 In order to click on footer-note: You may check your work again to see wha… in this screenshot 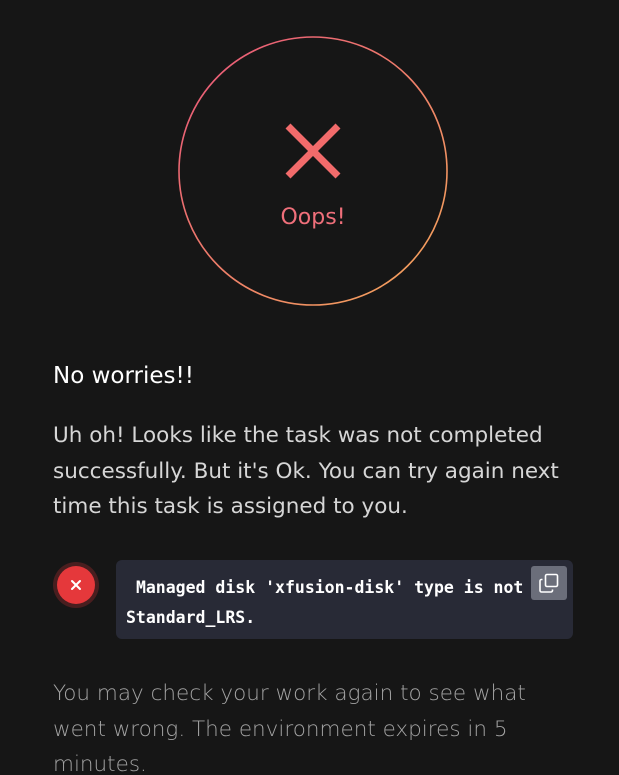, I will do `click(289, 728)`.